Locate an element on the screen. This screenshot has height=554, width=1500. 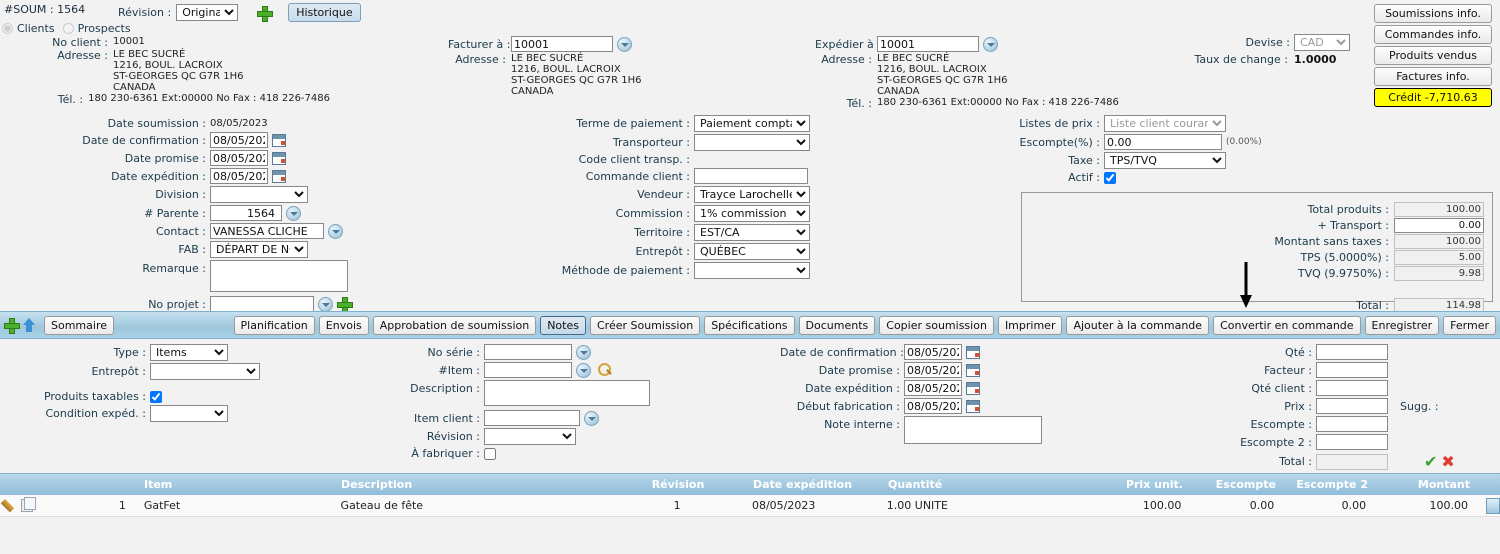
date-promise-input is located at coordinates (239, 158).